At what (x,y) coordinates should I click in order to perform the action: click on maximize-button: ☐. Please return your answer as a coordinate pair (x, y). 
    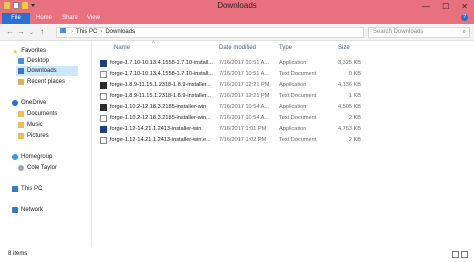
    Looking at the image, I should click on (445, 6).